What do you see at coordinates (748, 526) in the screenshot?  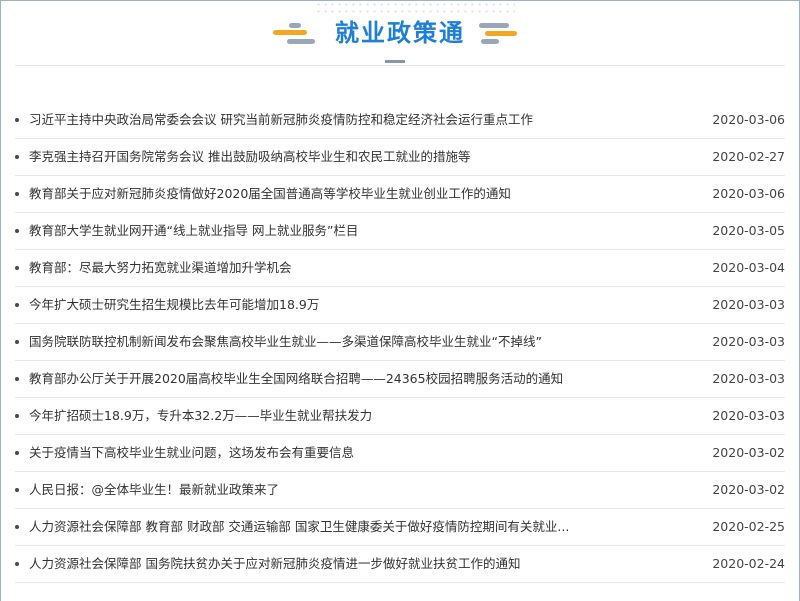 I see `news-date: 2020-02-25` at bounding box center [748, 526].